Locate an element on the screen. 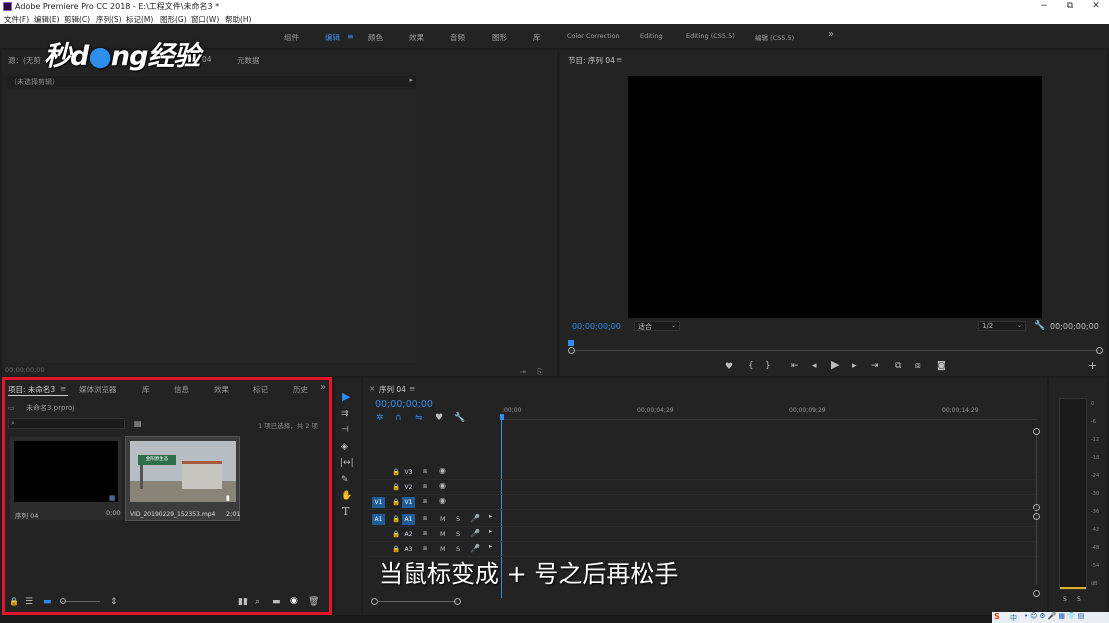 The image size is (1109, 623). timeline-menu-icon: ≡ is located at coordinates (412, 388).